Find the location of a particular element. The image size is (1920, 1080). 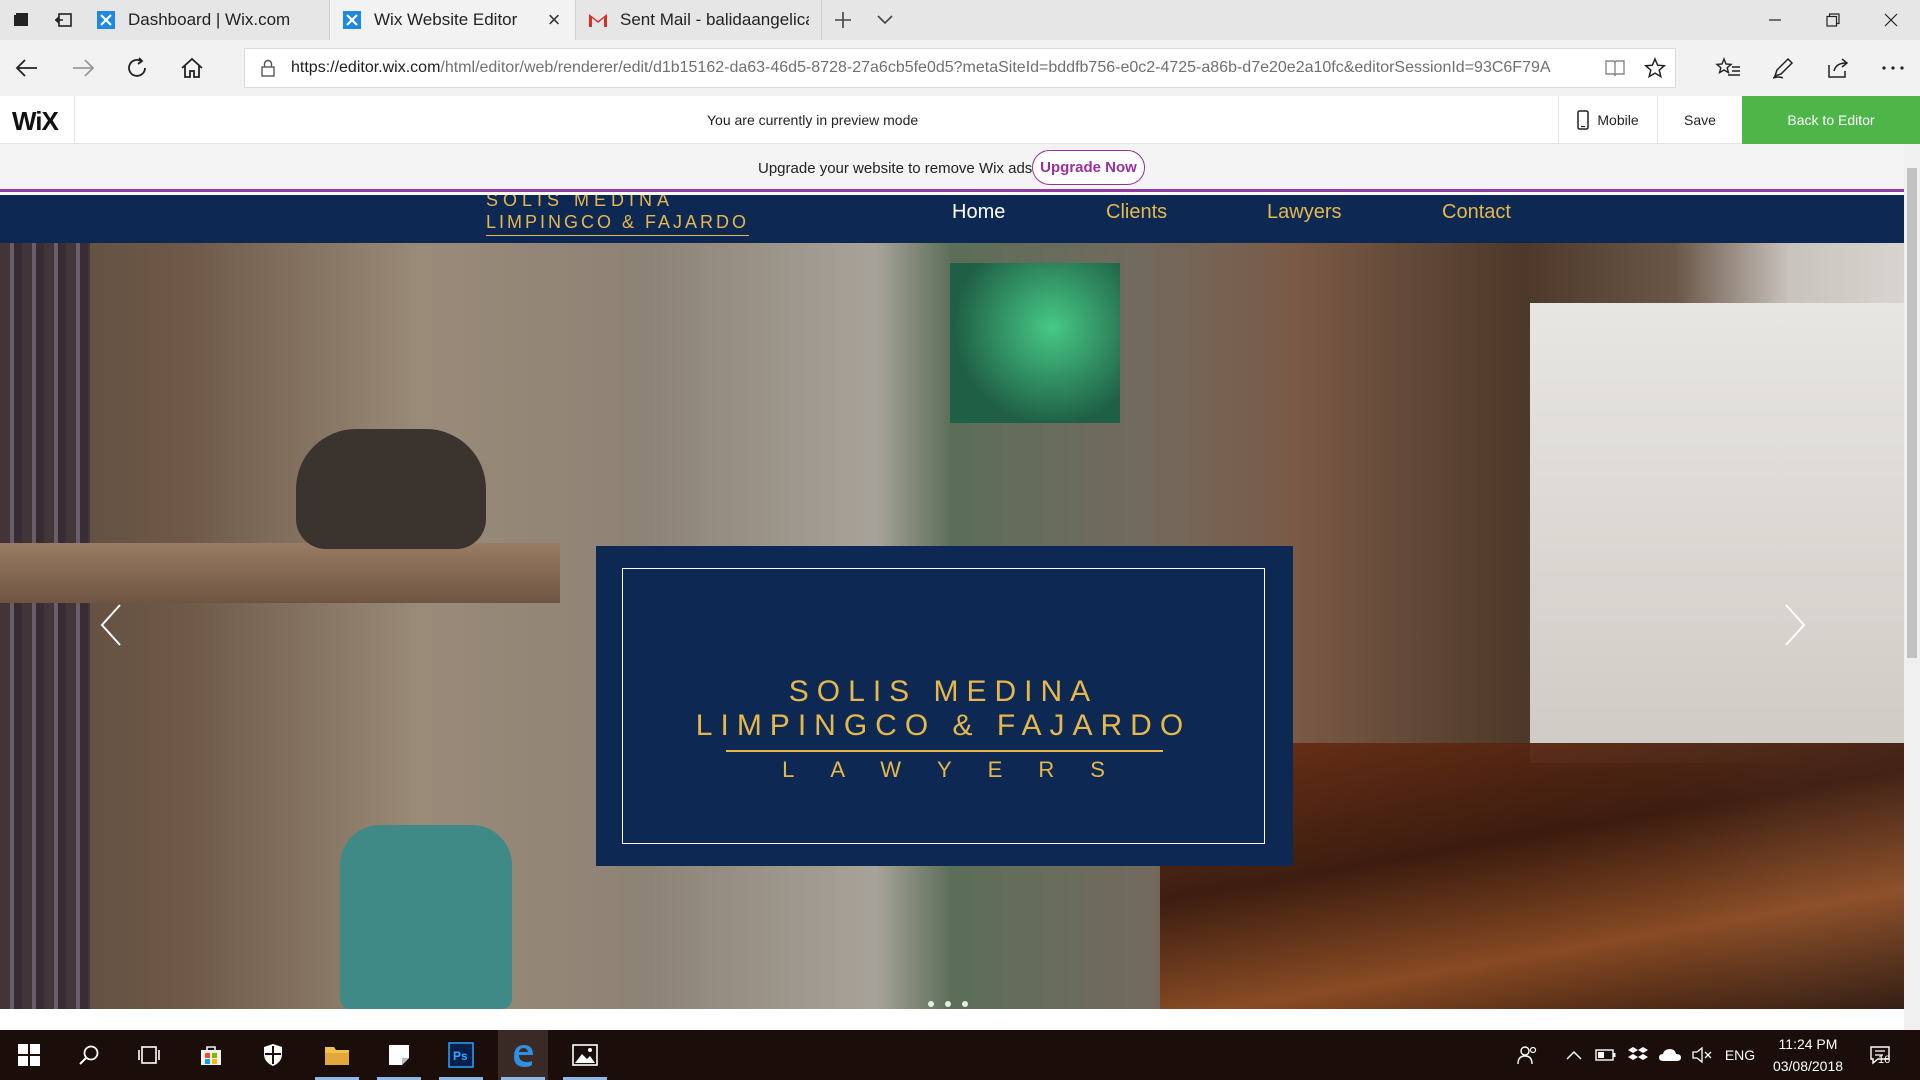

tab-gmail: Sent Mail - balidaangelica@ is located at coordinates (699, 20).